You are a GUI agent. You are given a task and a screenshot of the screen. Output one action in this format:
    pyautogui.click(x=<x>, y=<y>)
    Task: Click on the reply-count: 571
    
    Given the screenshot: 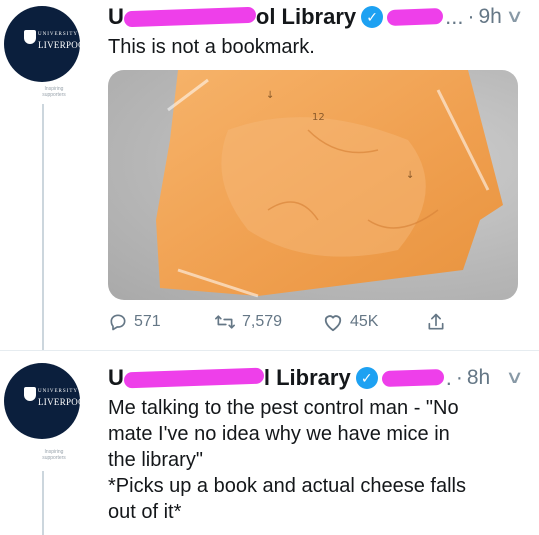 What is the action you would take?
    pyautogui.click(x=147, y=321)
    